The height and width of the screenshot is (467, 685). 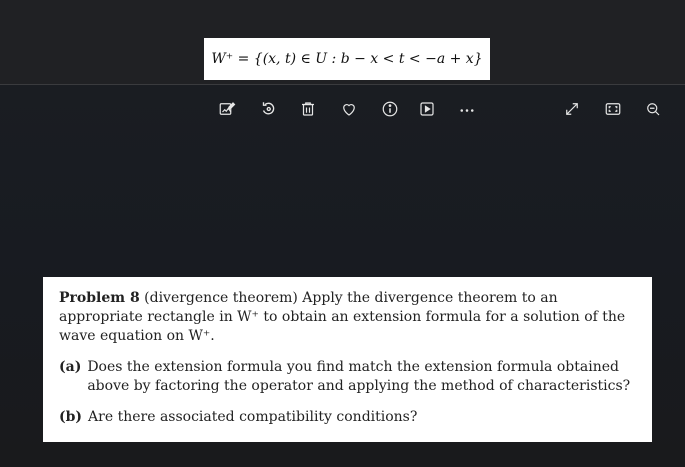 I want to click on fullscreen-button, so click(x=613, y=109).